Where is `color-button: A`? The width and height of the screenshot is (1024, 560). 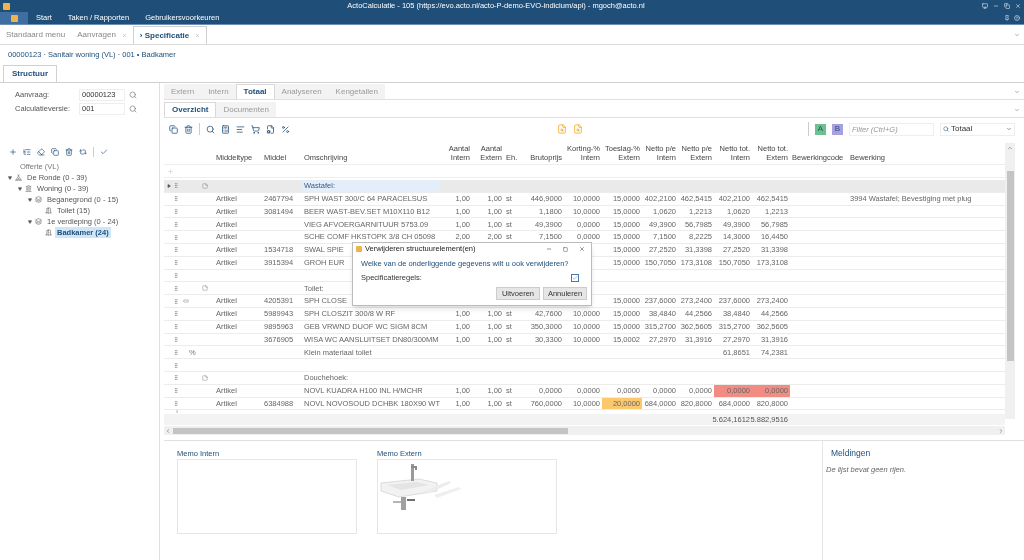 color-button: A is located at coordinates (820, 129).